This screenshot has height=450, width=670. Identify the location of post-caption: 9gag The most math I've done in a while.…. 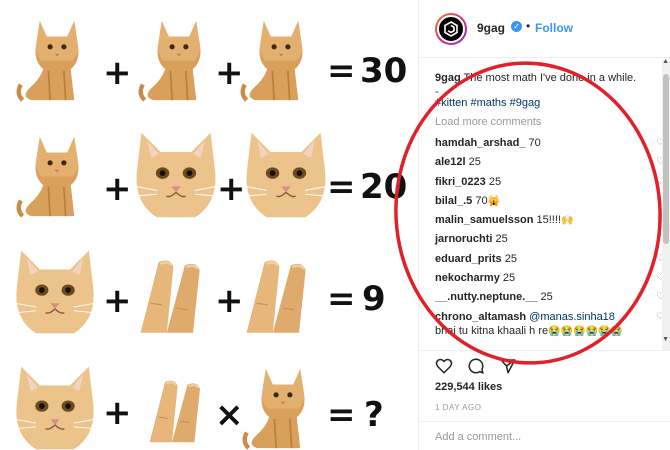
(545, 85).